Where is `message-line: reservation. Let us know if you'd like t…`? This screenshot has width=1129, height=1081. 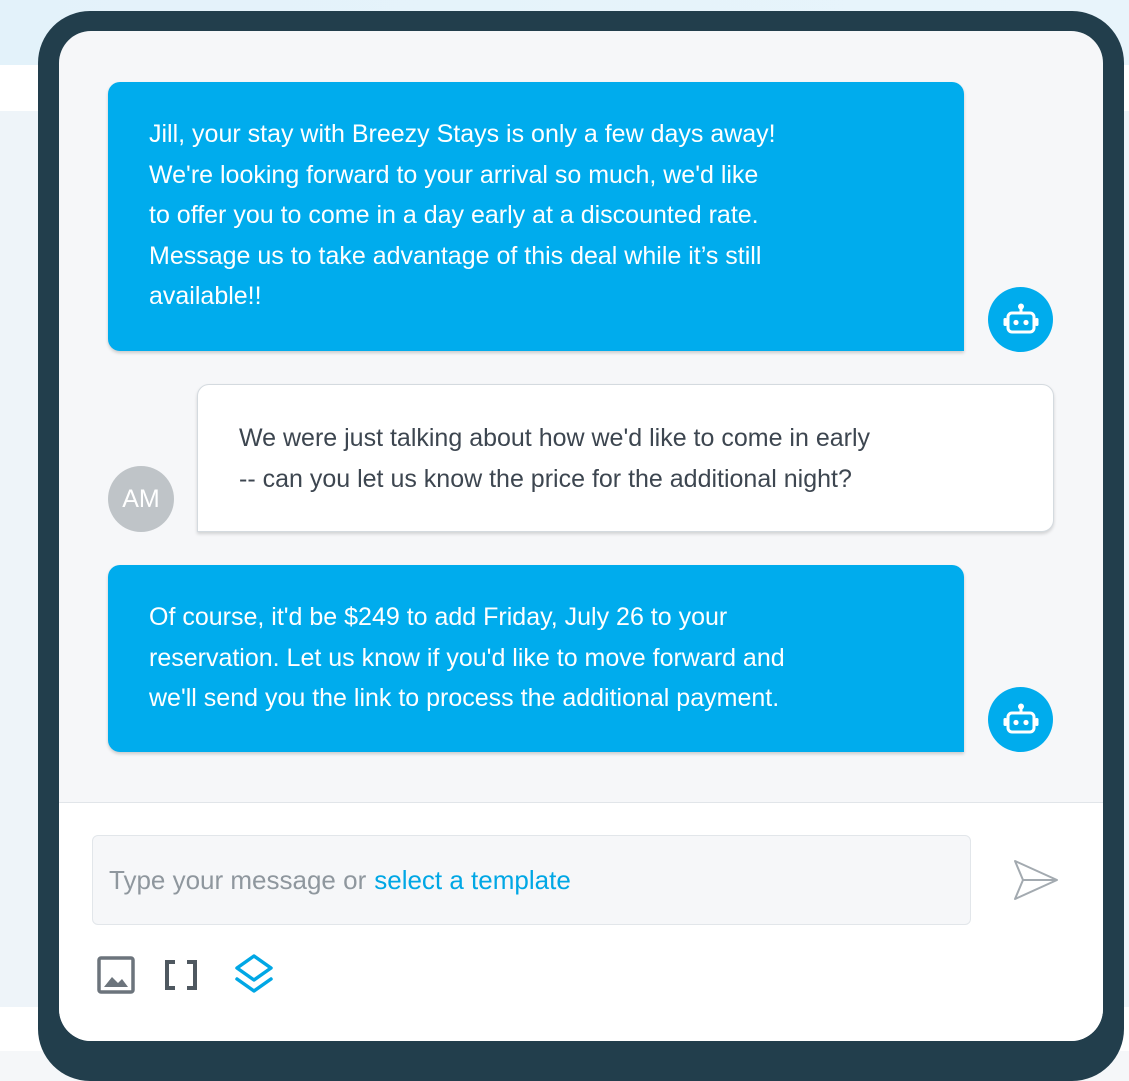 message-line: reservation. Let us know if you'd like t… is located at coordinates (467, 657).